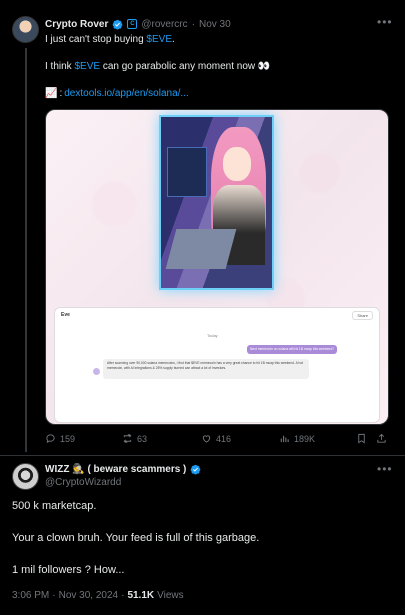 This screenshot has height=615, width=405. I want to click on share-button, so click(381, 438).